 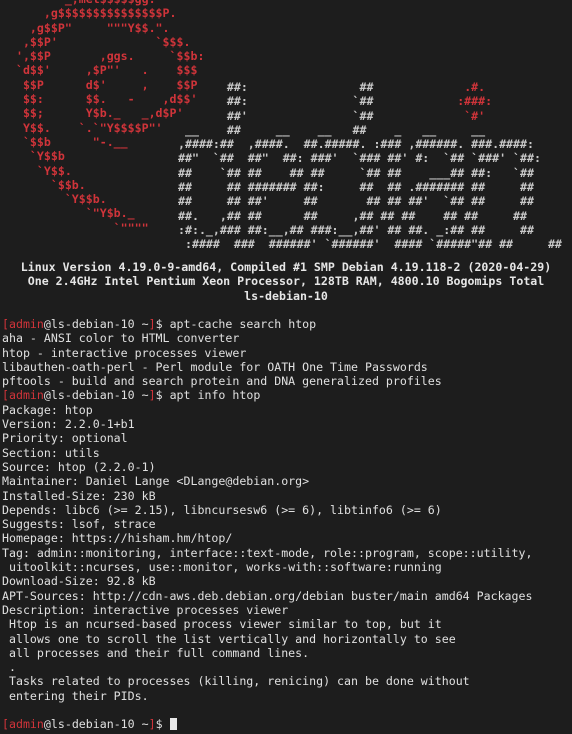 I want to click on output-line: Download-Size: 92.8 kB, so click(x=79, y=581).